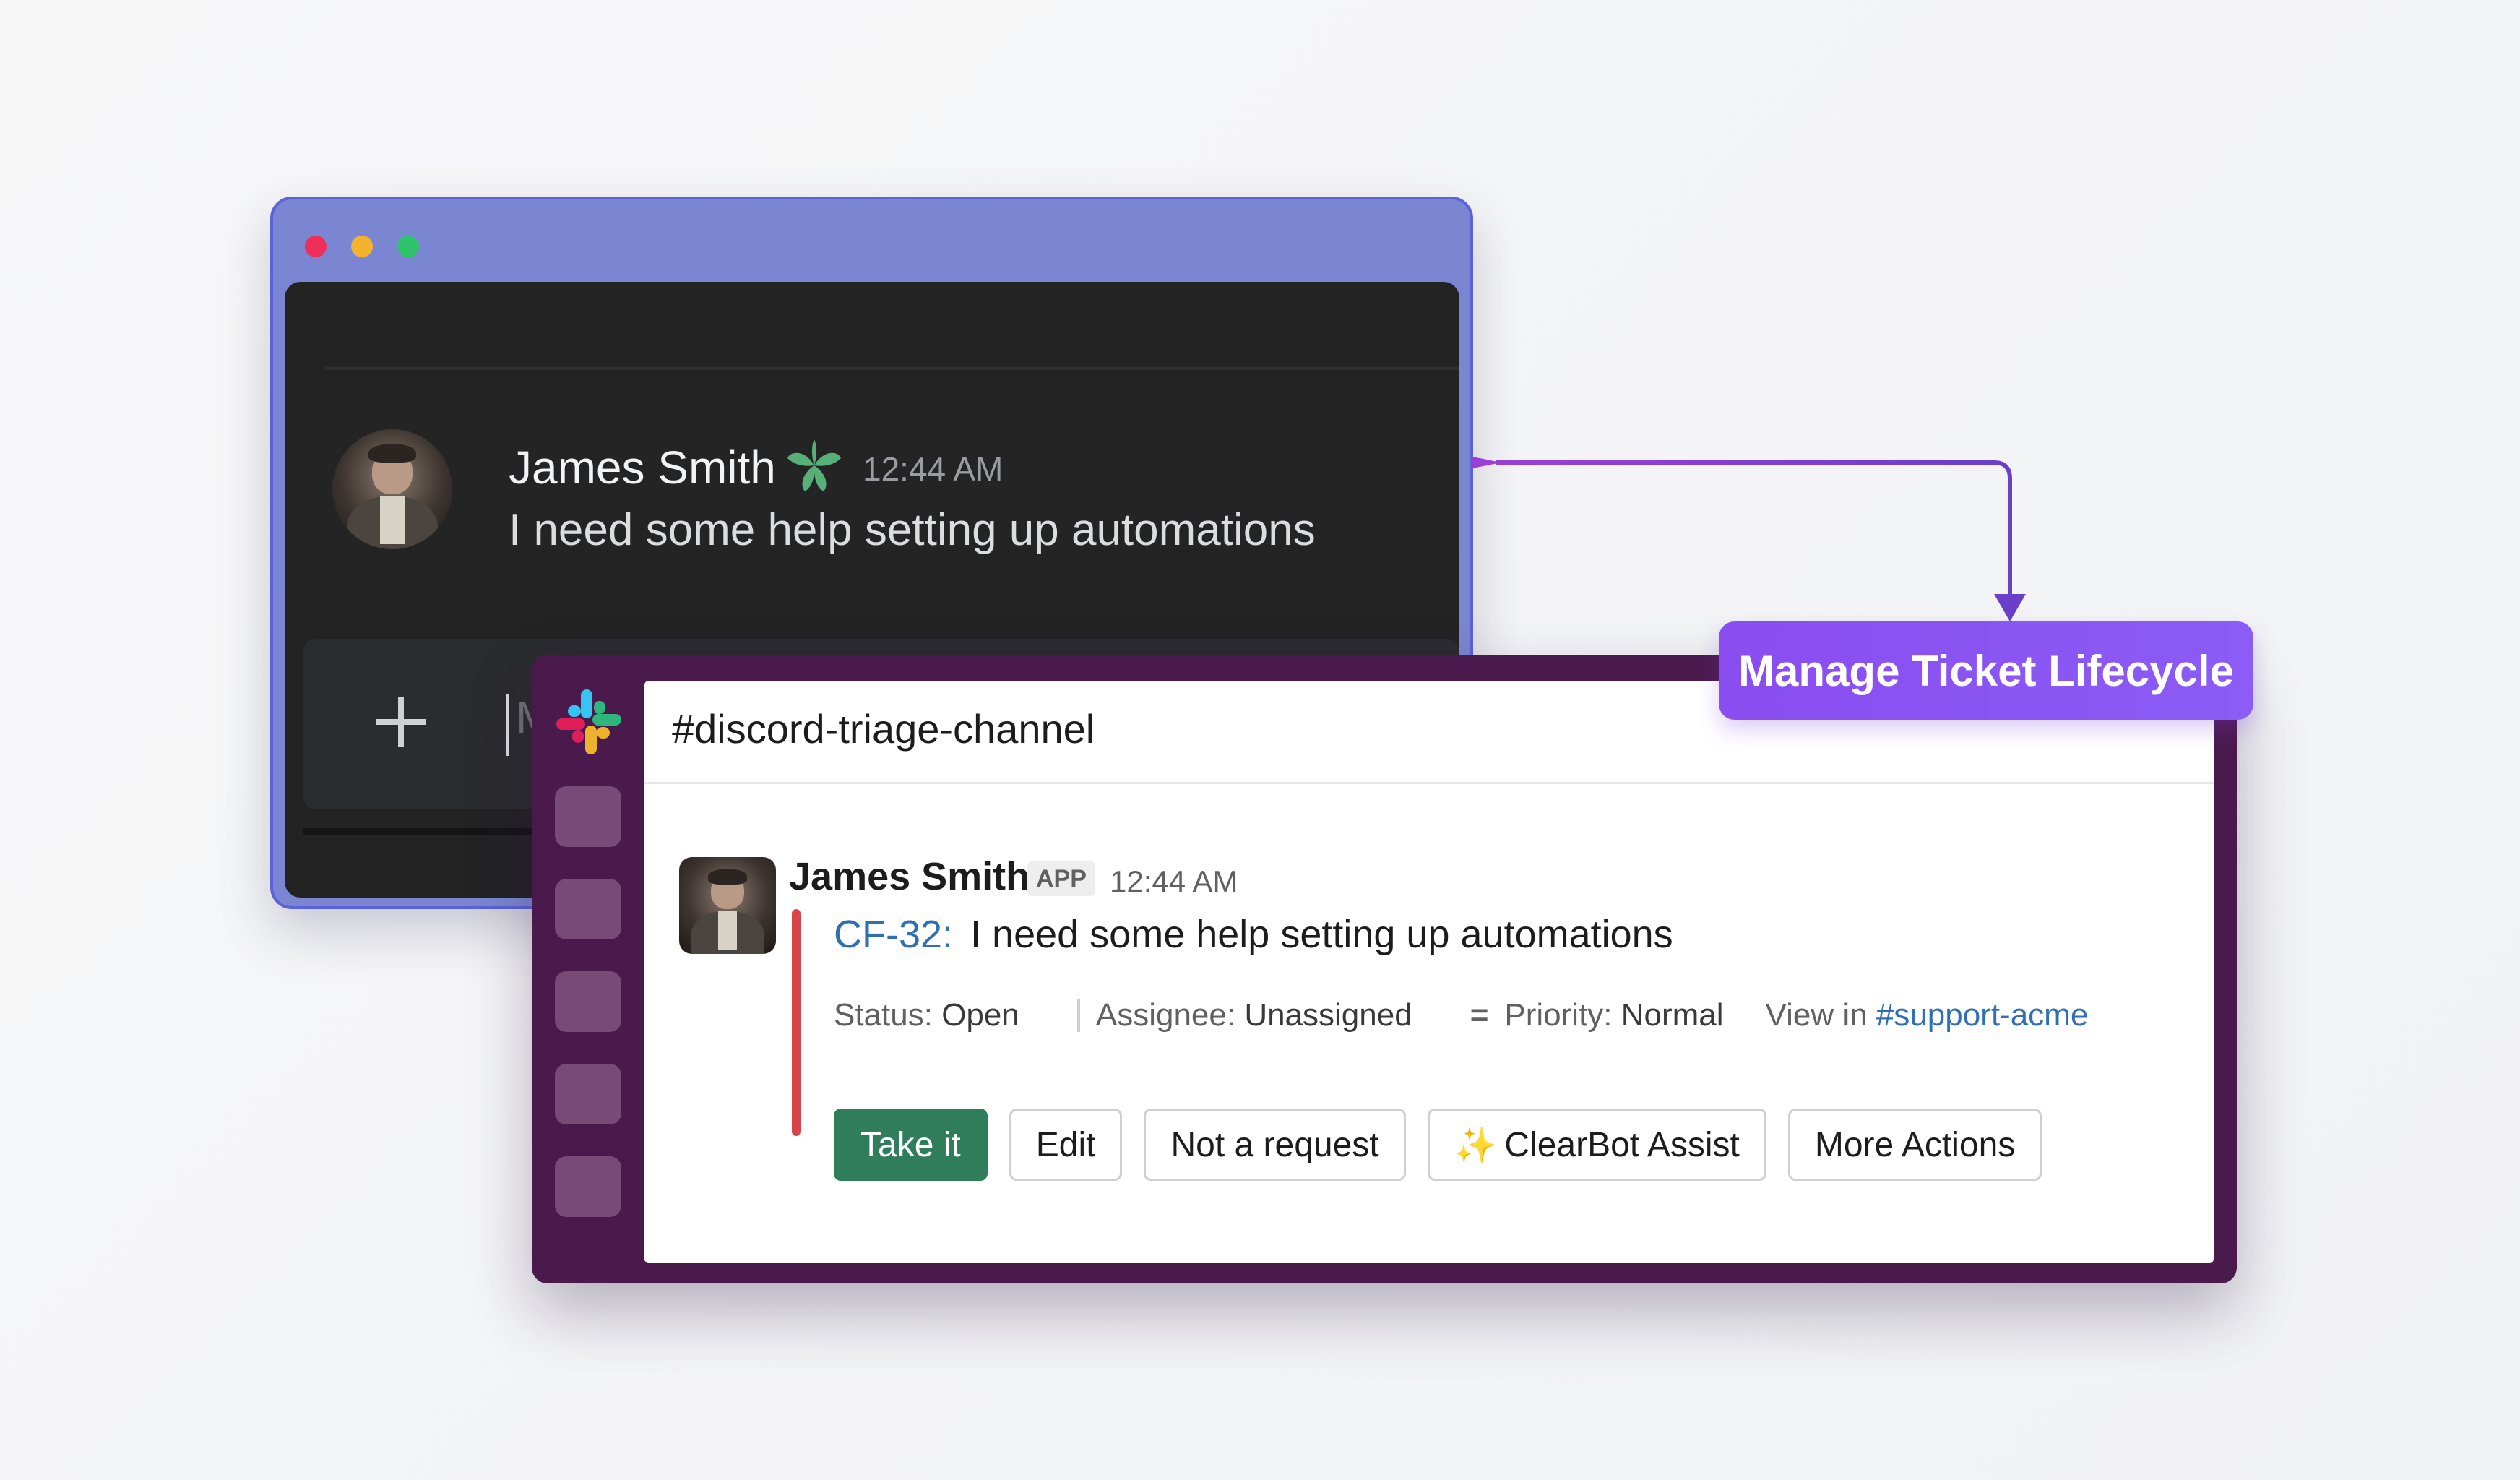  Describe the element at coordinates (1174, 882) in the screenshot. I see `slack-timestamp: 12:44 AM` at that location.